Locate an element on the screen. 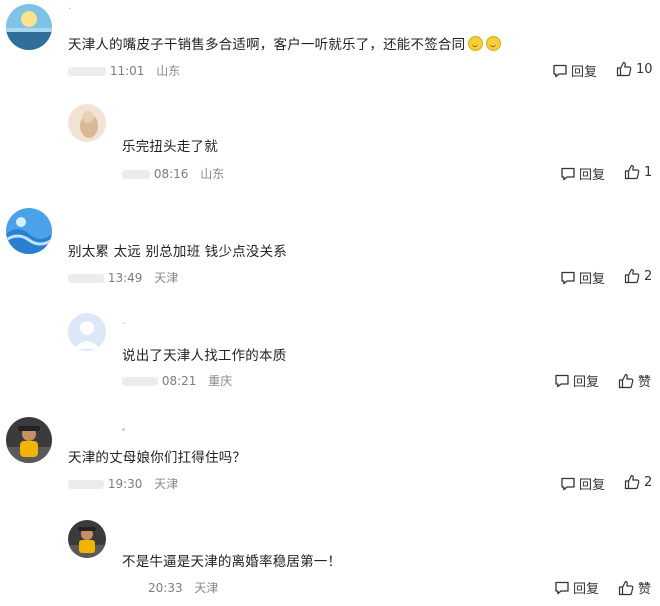  comment-time: 13:49 is located at coordinates (125, 278).